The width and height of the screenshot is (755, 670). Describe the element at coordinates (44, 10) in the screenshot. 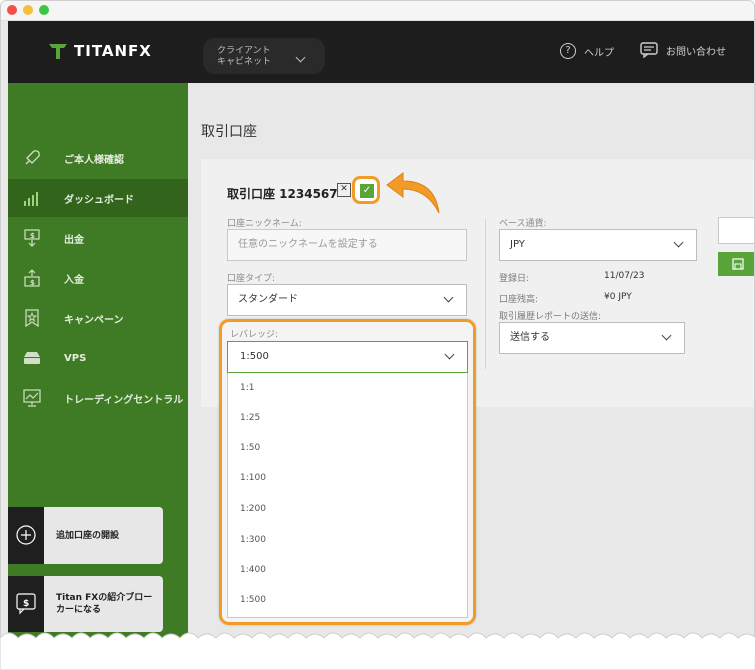

I see `maximize-window-button` at that location.